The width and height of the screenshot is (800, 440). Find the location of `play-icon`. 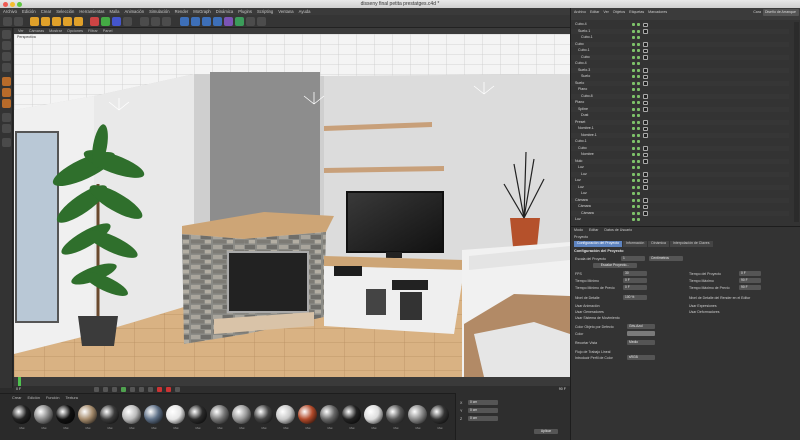

play-icon is located at coordinates (123, 389).